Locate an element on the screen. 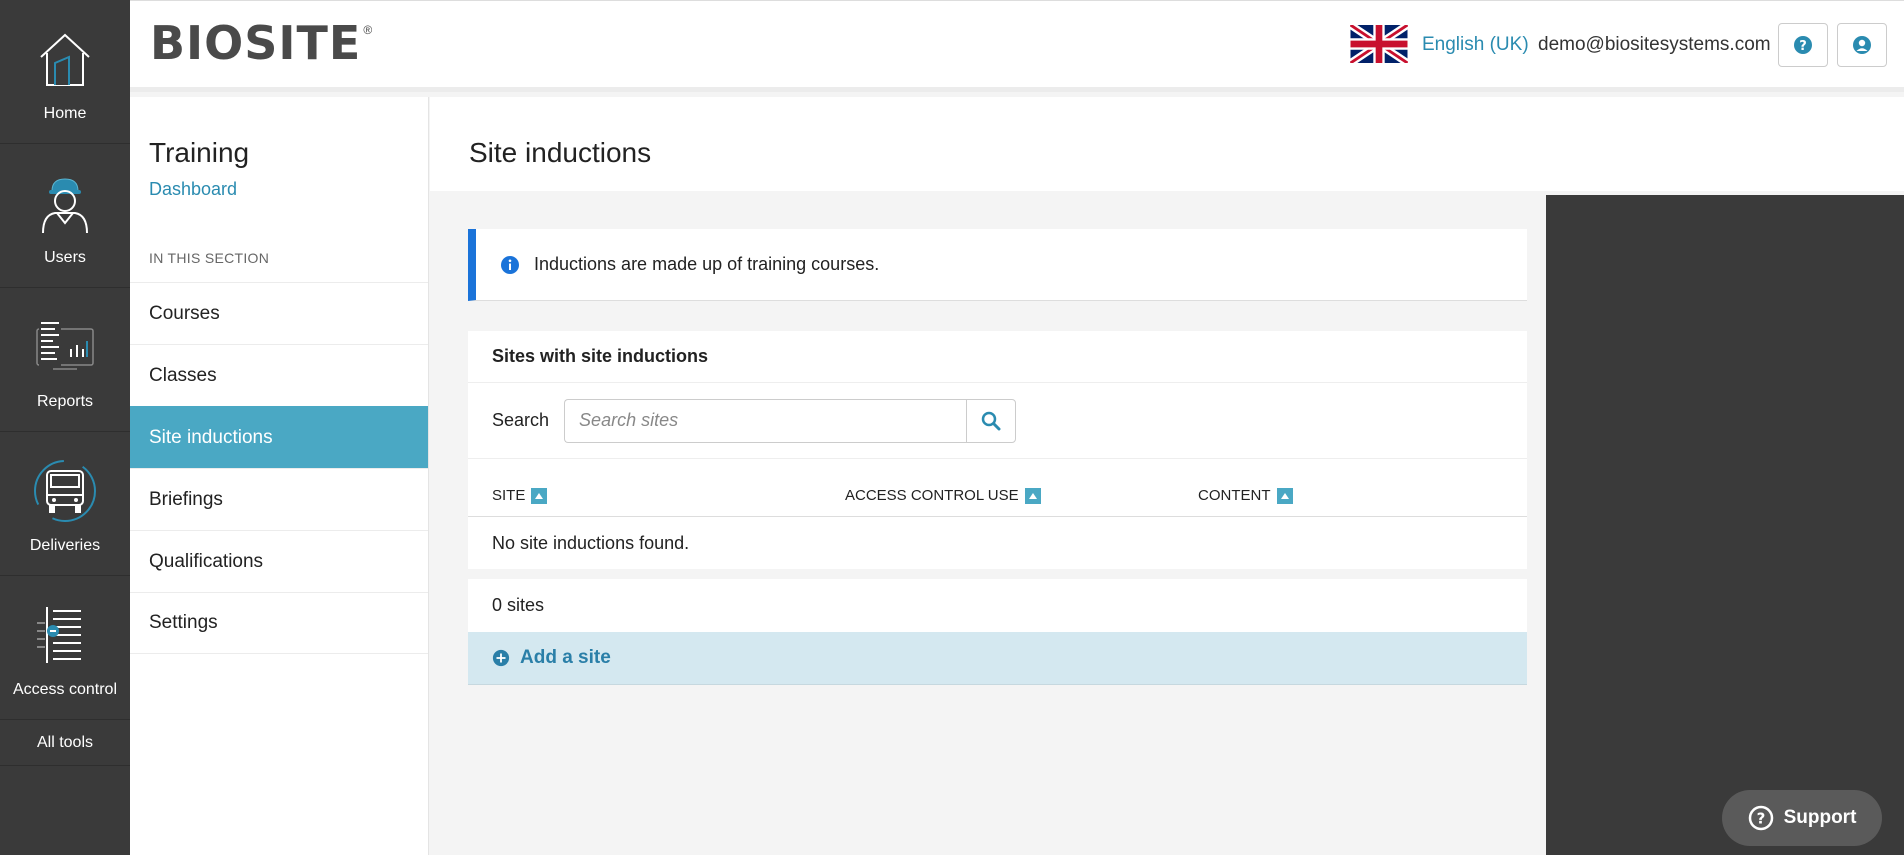  nav-item-settings: Settings is located at coordinates (279, 623).